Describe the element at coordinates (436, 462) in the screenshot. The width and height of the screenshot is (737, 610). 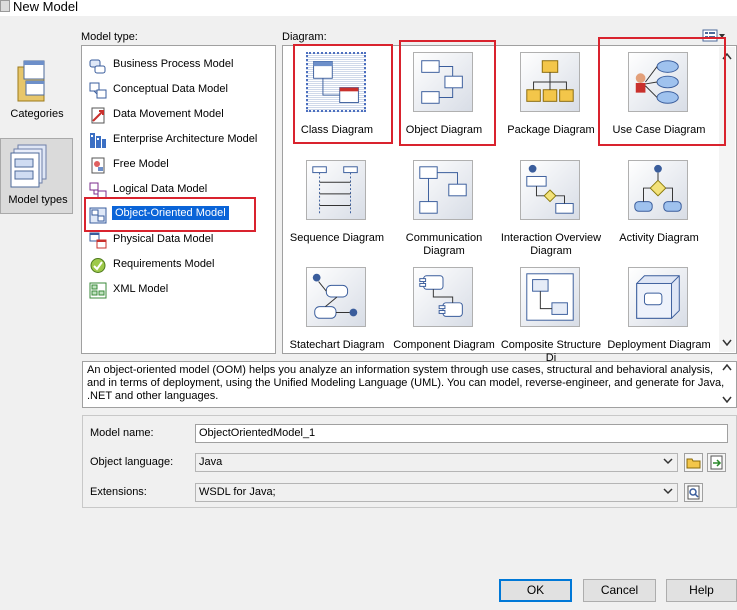
I see `object-language-select: Java` at that location.